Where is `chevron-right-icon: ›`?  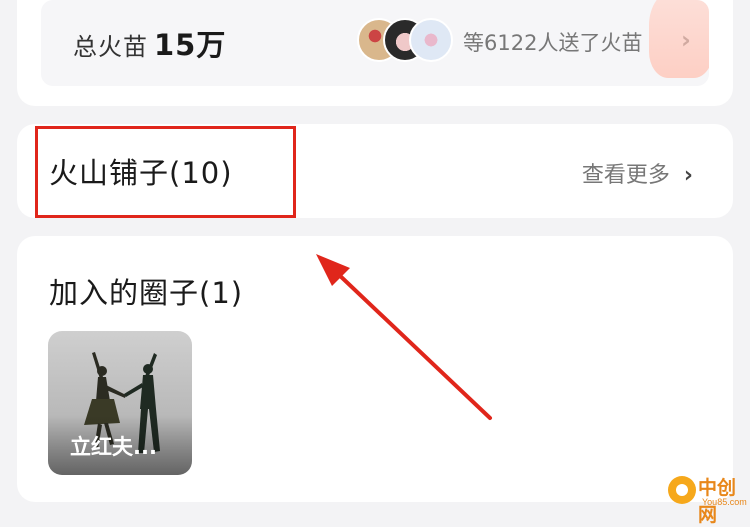
chevron-right-icon: › is located at coordinates (688, 175).